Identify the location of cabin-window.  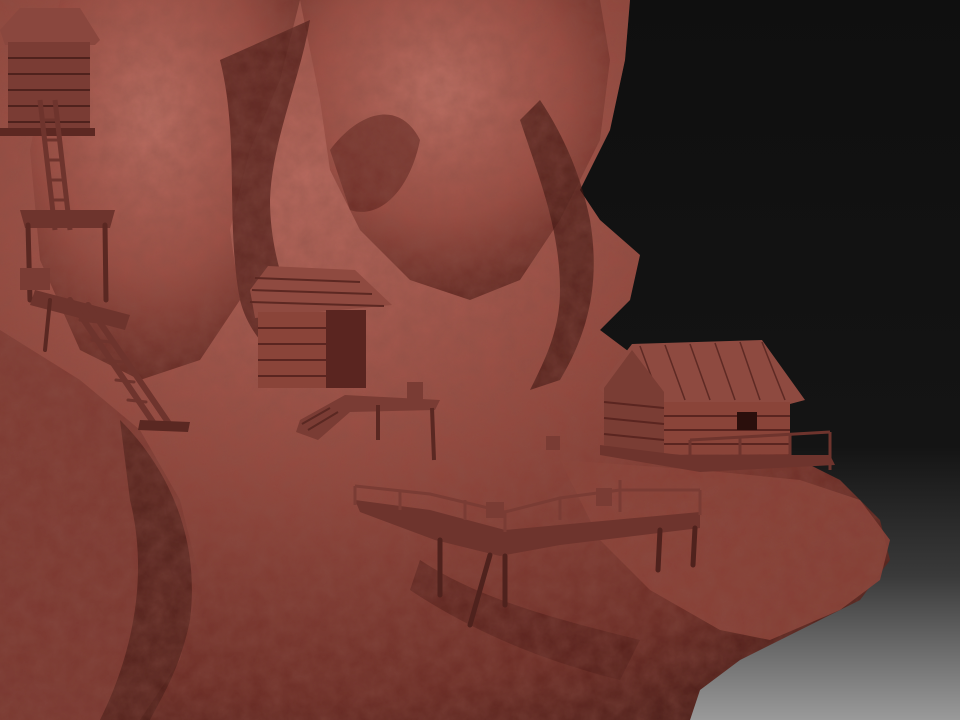
(747, 421).